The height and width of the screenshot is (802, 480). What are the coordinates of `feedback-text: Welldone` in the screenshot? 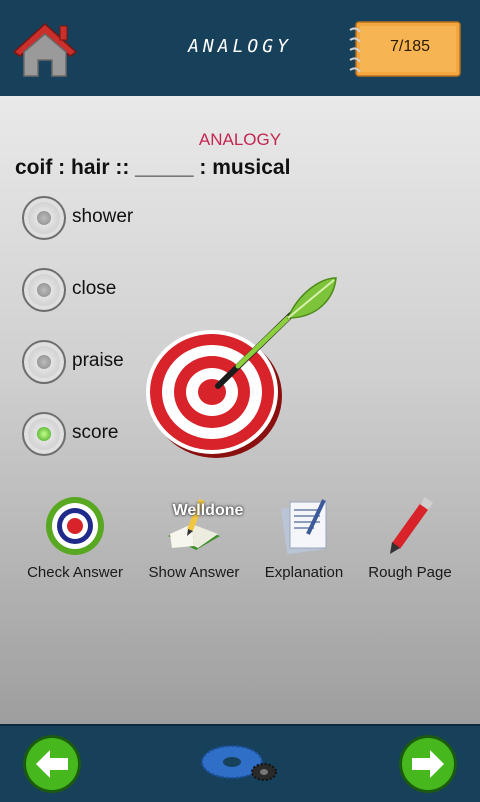 It's located at (208, 510).